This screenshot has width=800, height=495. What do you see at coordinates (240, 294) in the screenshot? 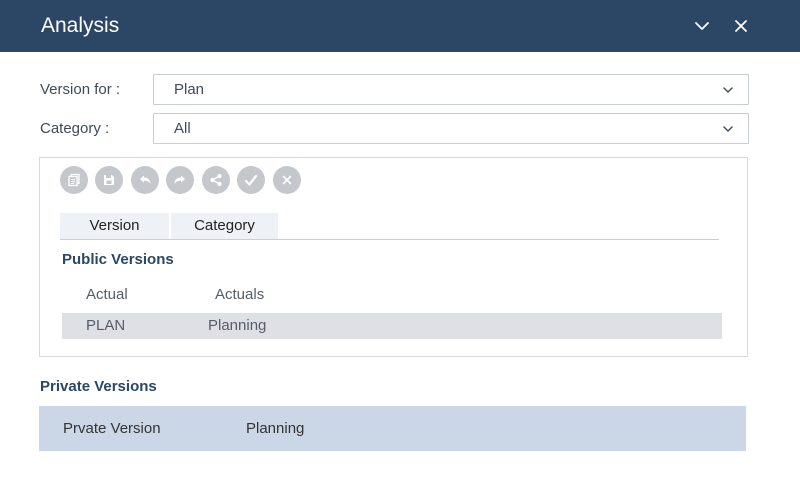
I see `row-category: Actuals` at bounding box center [240, 294].